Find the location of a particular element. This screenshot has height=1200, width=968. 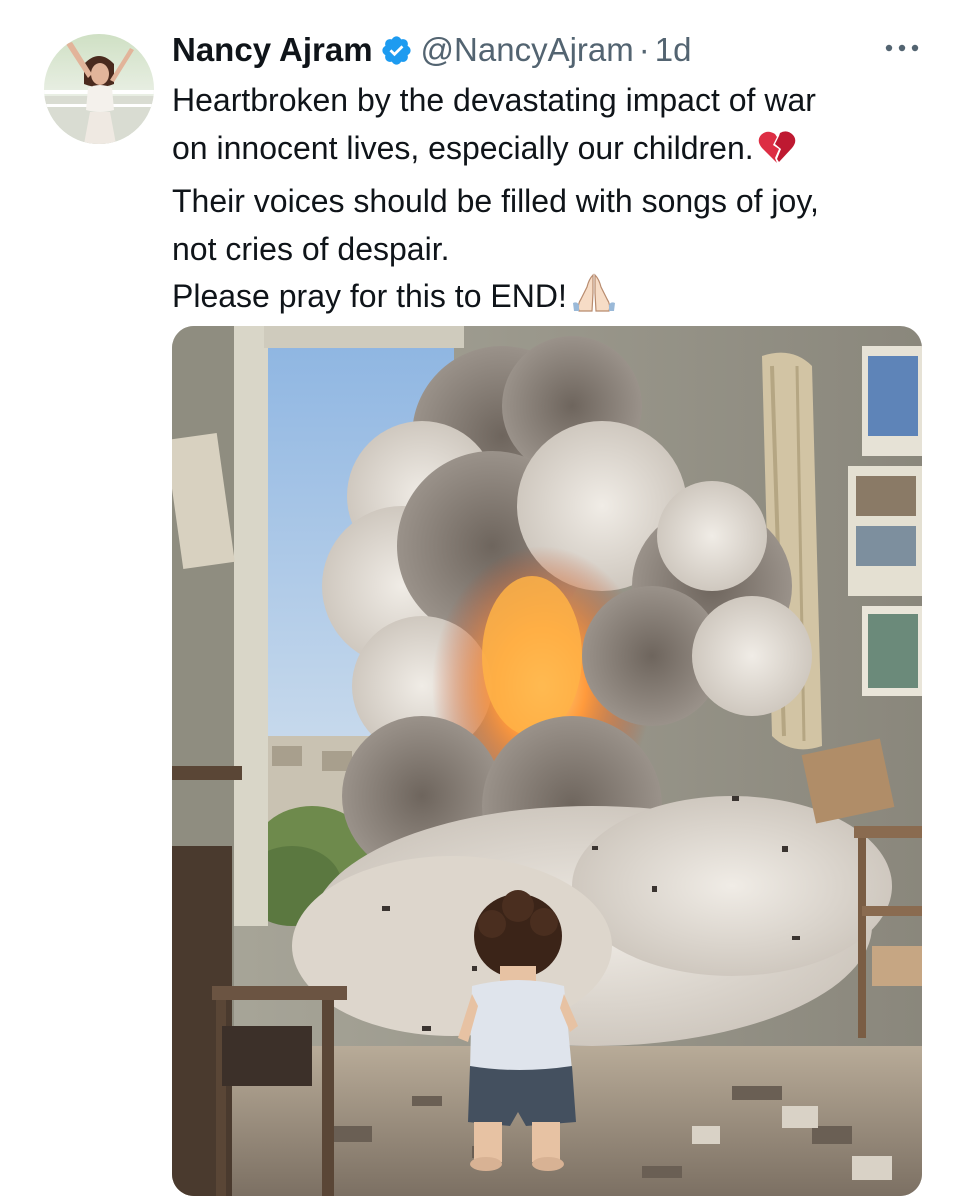

tweet-text-line-5: Please pray for this to END! is located at coordinates (369, 296).